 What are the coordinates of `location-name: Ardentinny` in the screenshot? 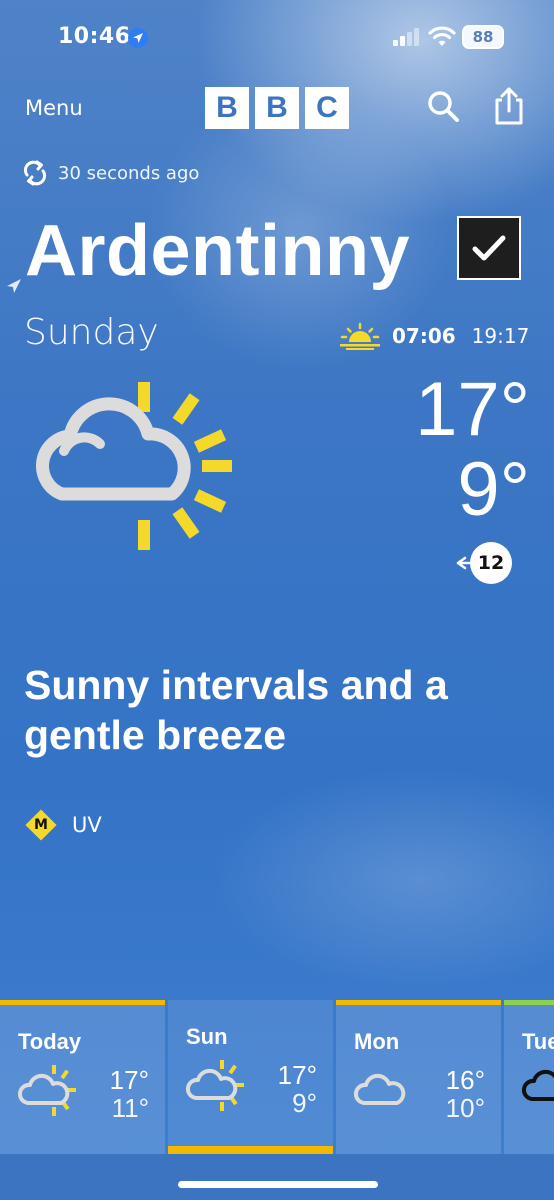 It's located at (218, 251).